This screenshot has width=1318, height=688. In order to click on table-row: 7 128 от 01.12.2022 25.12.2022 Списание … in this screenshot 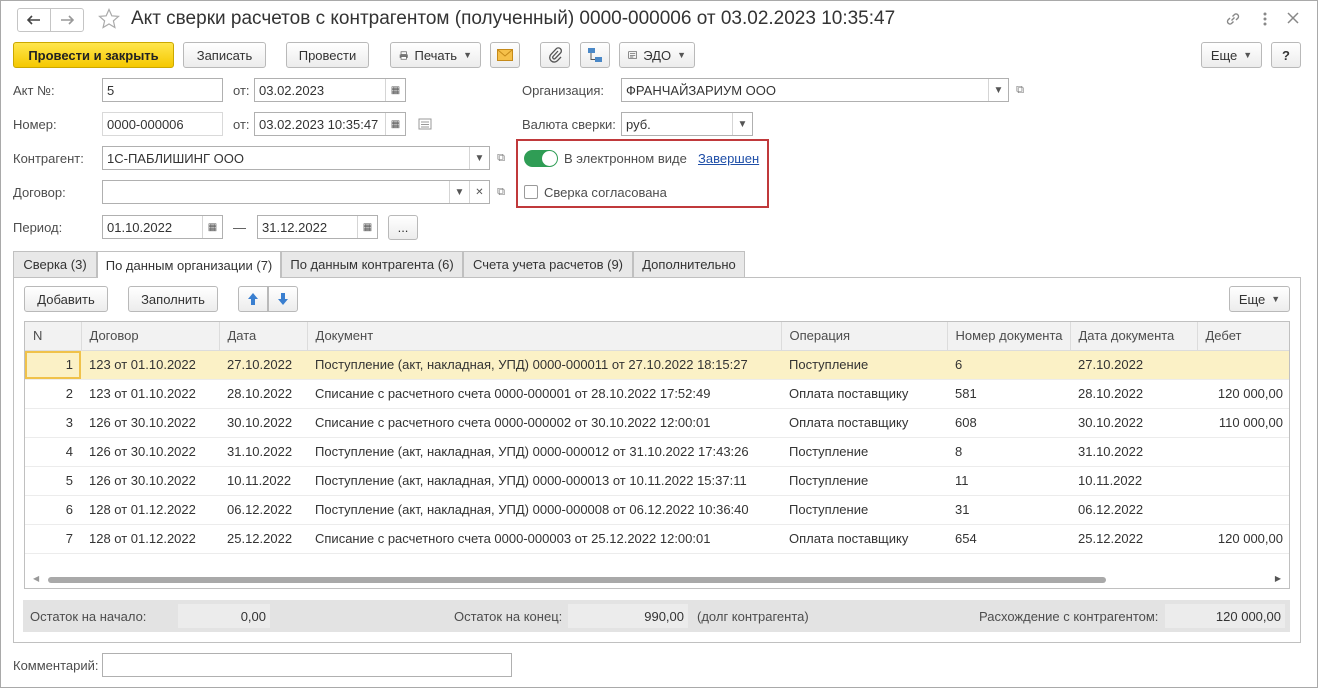, I will do `click(657, 539)`.